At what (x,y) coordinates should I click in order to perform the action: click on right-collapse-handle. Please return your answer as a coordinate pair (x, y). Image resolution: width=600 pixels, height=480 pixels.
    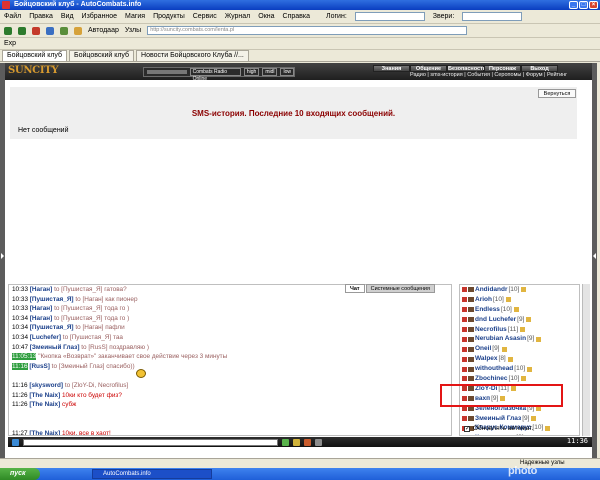
    Looking at the image, I should click on (594, 260).